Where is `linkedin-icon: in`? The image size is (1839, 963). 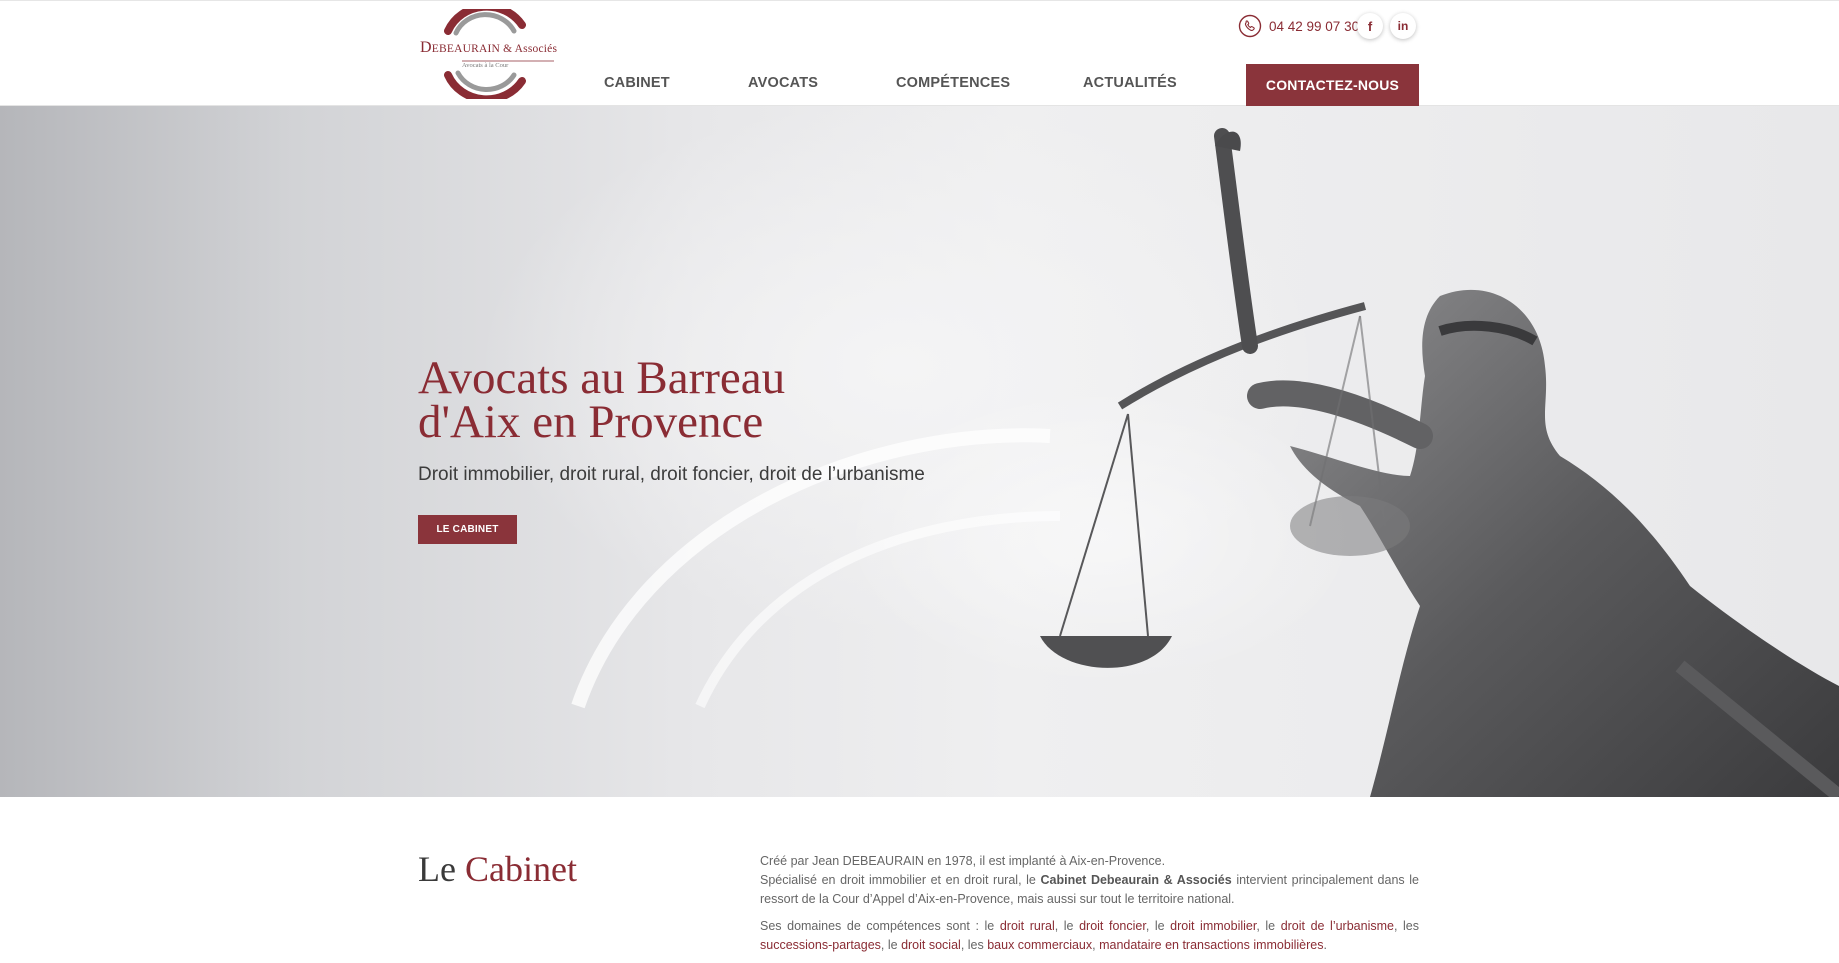
linkedin-icon: in is located at coordinates (1403, 26).